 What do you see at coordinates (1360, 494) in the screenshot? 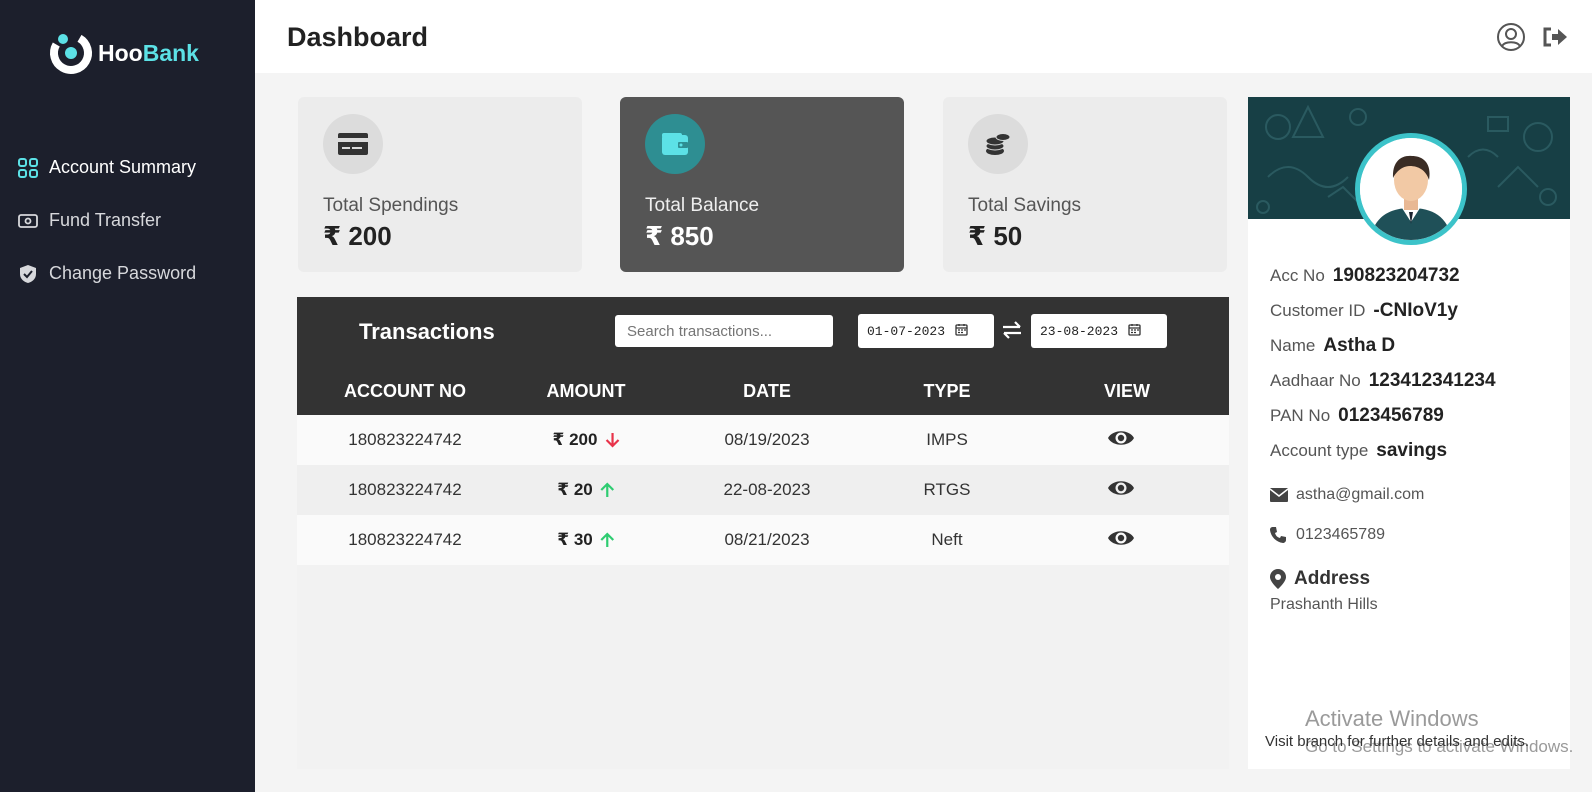
I see `email-value: astha@gmail.com` at bounding box center [1360, 494].